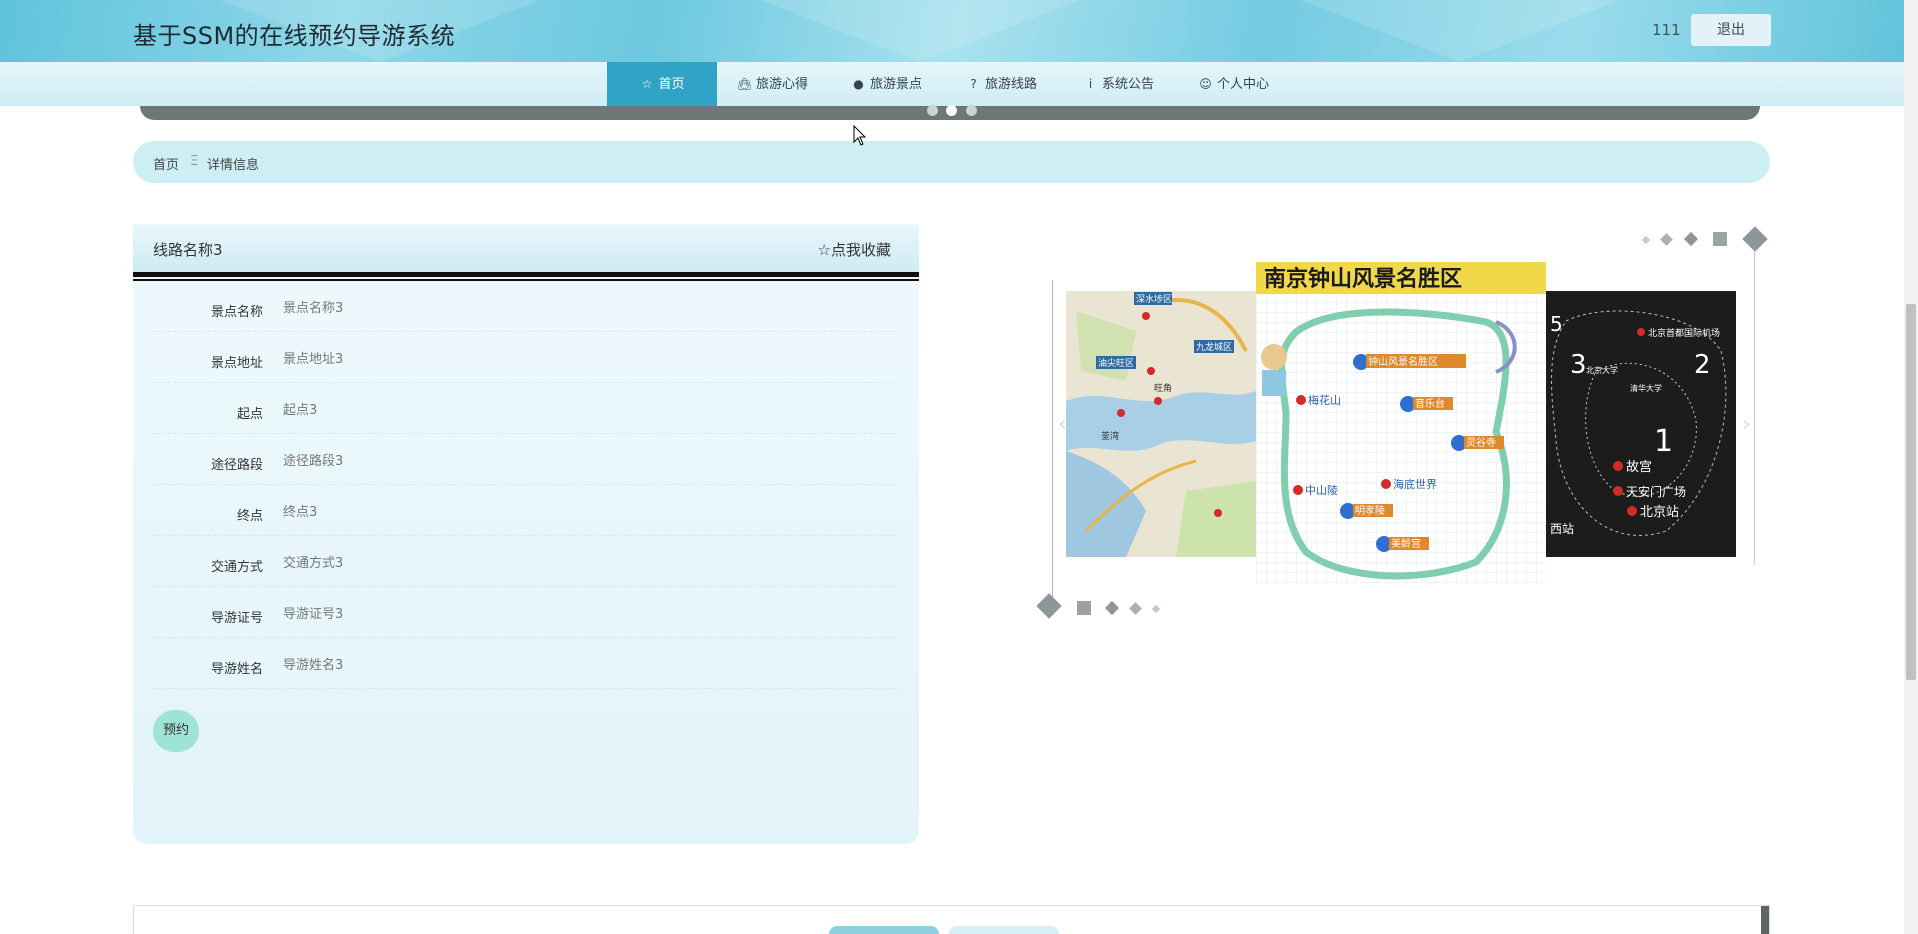 This screenshot has height=934, width=1918. What do you see at coordinates (236, 618) in the screenshot?
I see `detail-label: 导游证号` at bounding box center [236, 618].